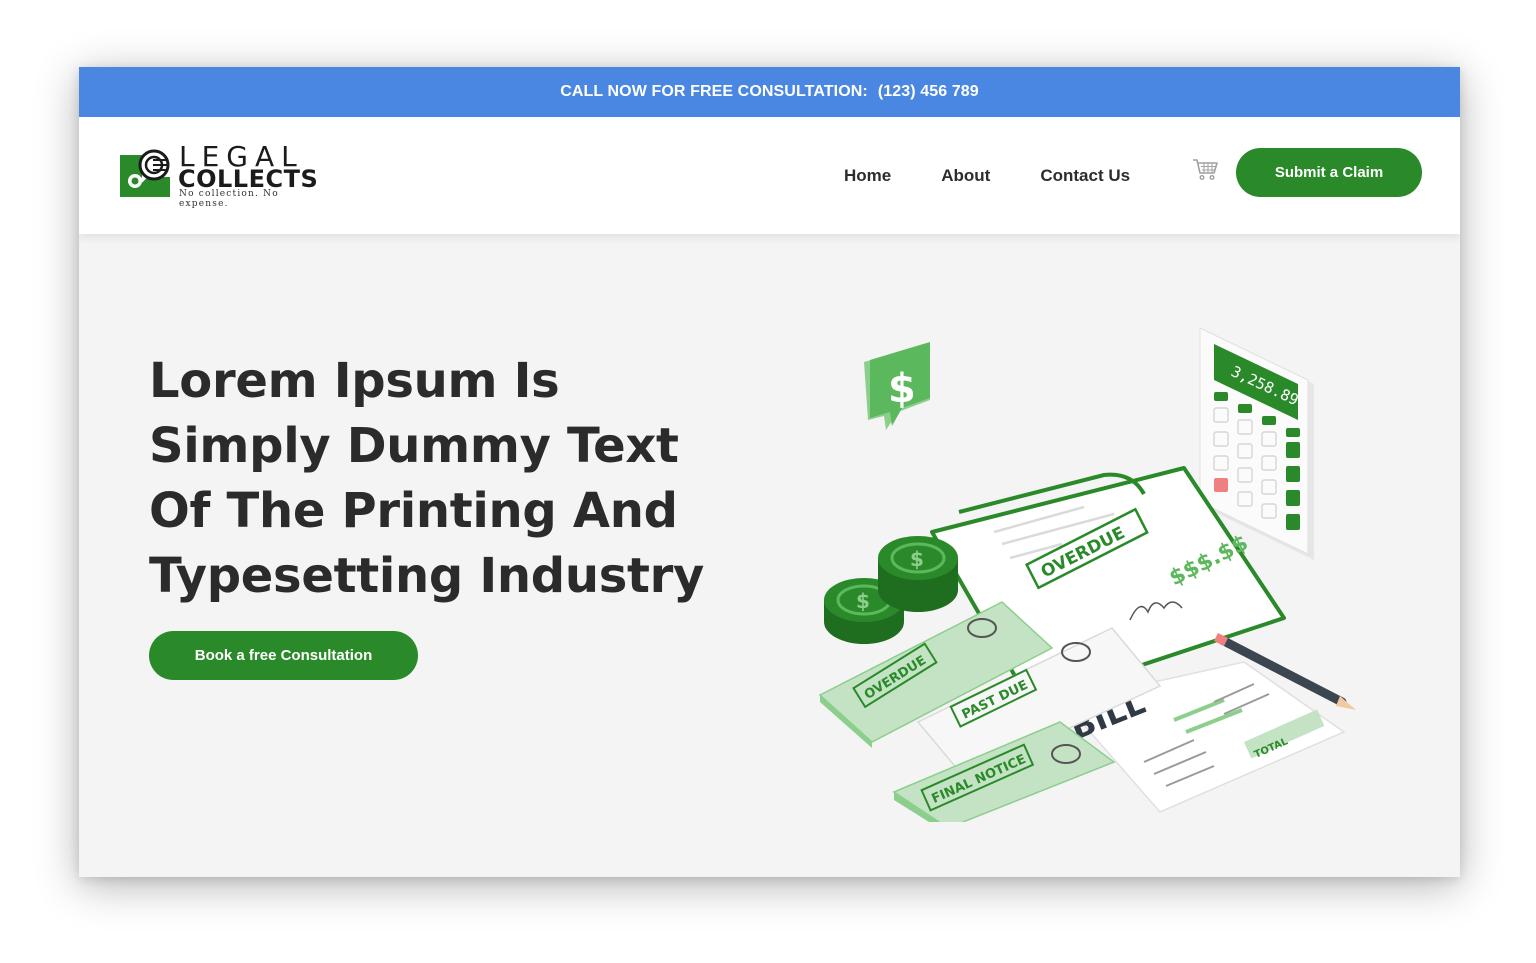 This screenshot has width=1536, height=963. I want to click on nav-about: About, so click(965, 176).